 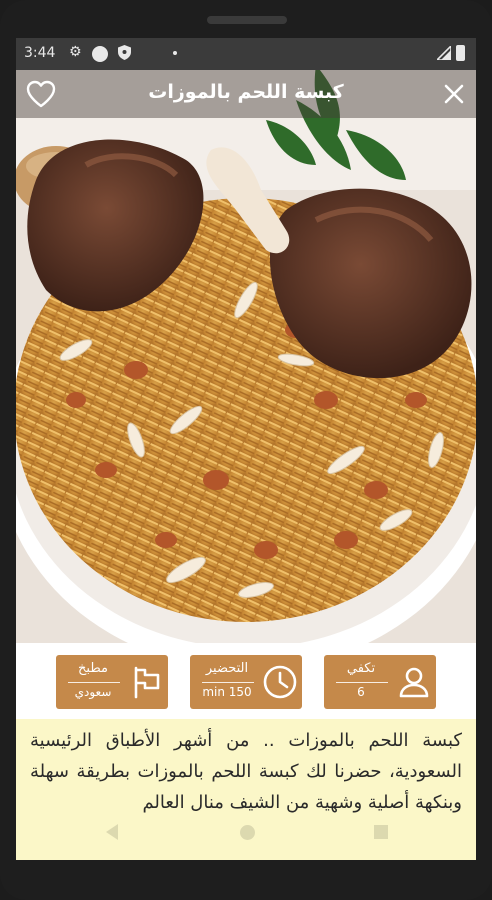 I want to click on notification-status-icon, so click(x=100, y=54).